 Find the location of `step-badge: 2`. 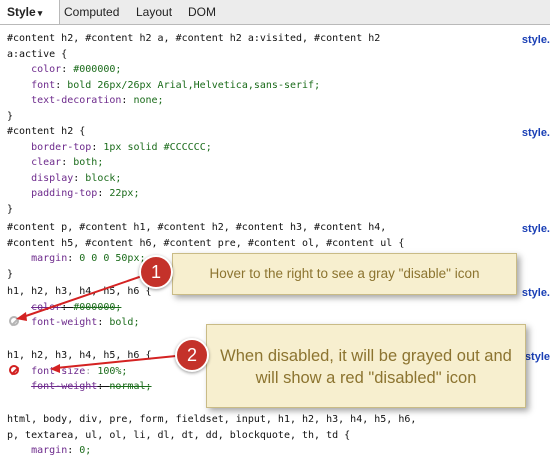

step-badge: 2 is located at coordinates (192, 355).